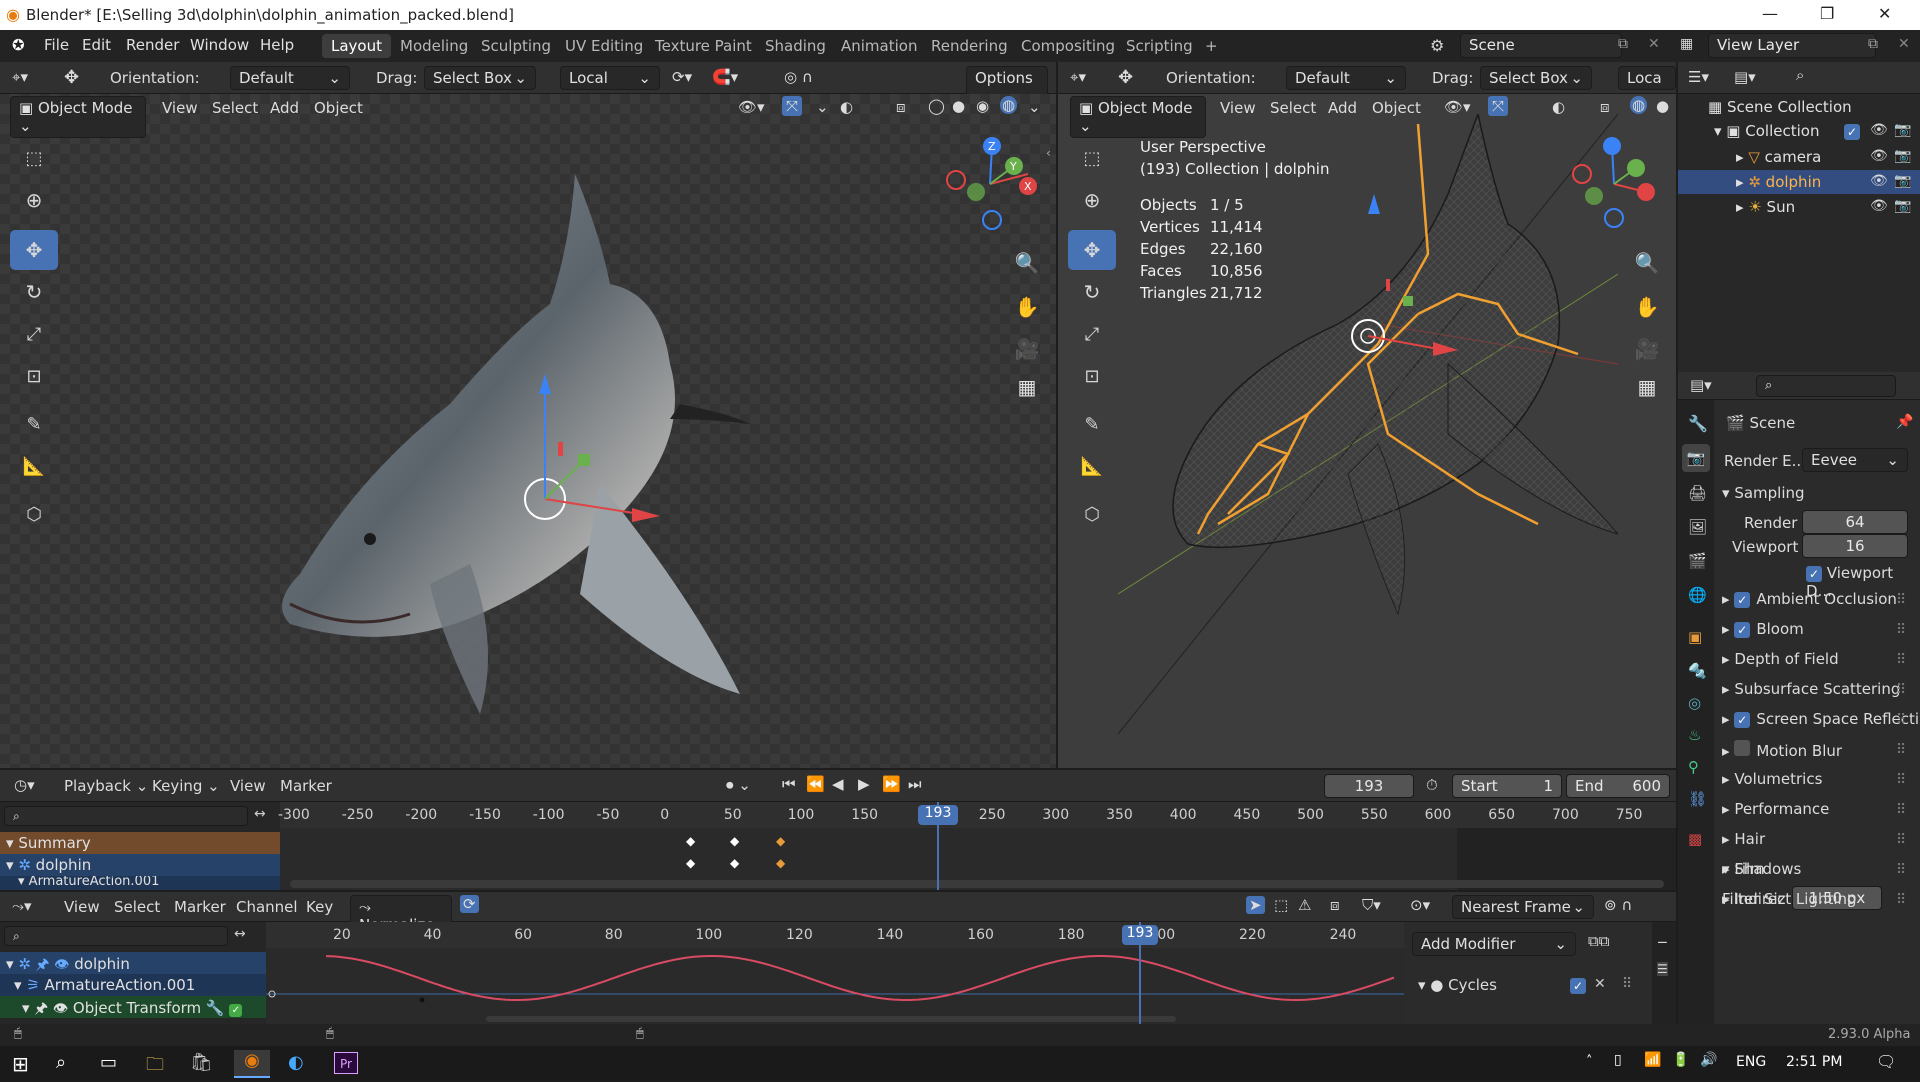  Describe the element at coordinates (1027, 263) in the screenshot. I see `zoom-icon: 🔍` at that location.